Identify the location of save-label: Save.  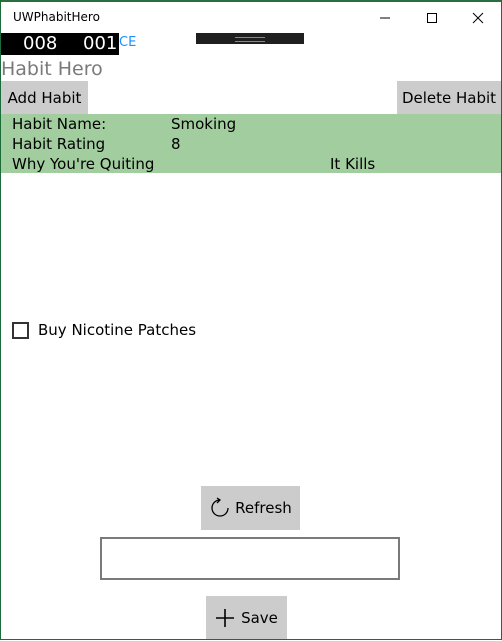
(259, 617).